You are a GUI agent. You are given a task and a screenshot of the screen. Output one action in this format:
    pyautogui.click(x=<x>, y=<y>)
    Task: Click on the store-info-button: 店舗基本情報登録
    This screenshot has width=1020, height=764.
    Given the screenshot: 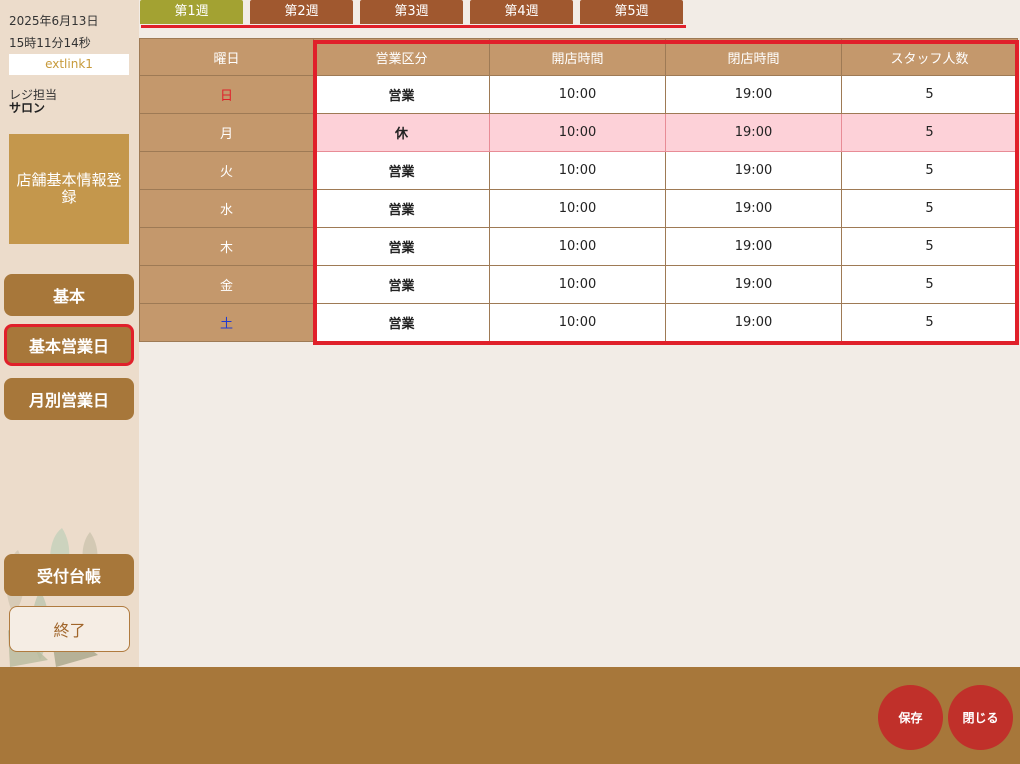 What is the action you would take?
    pyautogui.click(x=69, y=189)
    